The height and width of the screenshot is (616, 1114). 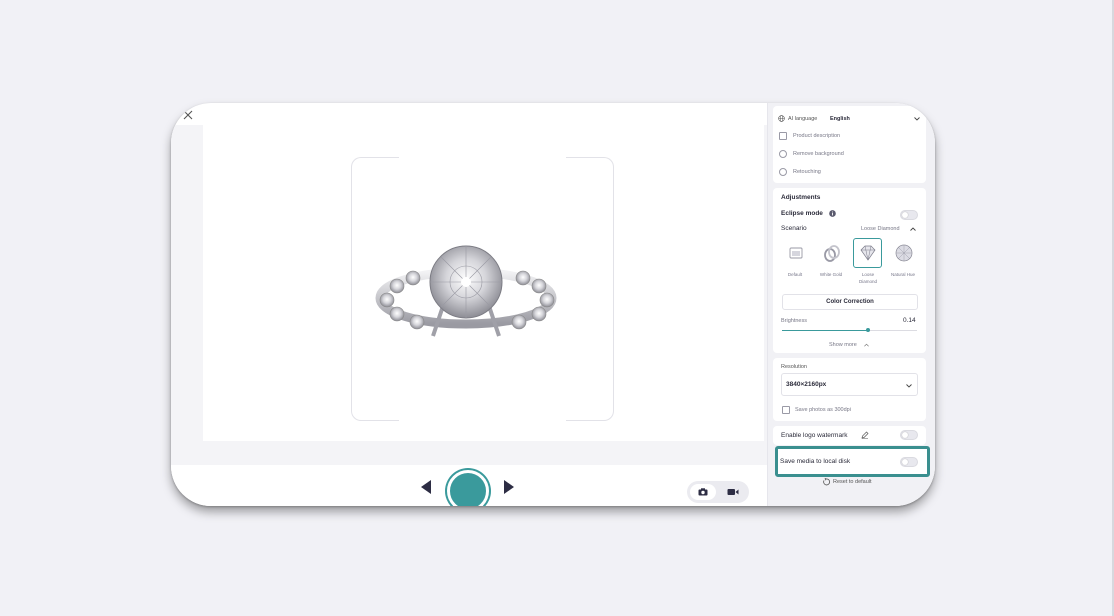 What do you see at coordinates (795, 274) in the screenshot?
I see `scenario-default-label: Default` at bounding box center [795, 274].